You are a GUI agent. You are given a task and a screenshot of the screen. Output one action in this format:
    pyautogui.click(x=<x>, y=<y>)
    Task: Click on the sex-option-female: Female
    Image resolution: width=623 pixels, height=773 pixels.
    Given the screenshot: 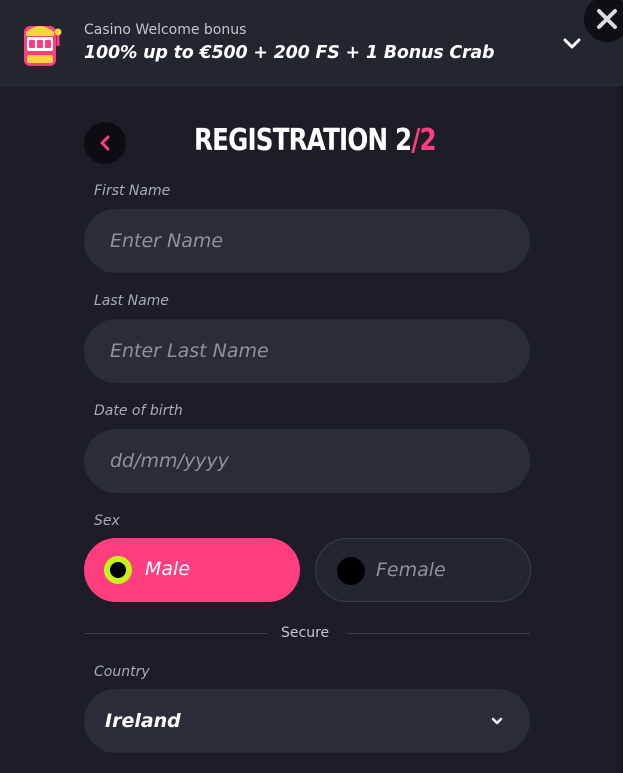 What is the action you would take?
    pyautogui.click(x=423, y=570)
    